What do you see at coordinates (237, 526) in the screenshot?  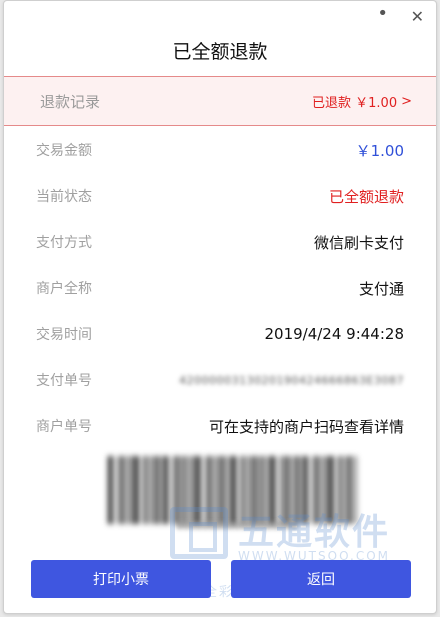 I see `barcode-number: 0000000000000000000` at bounding box center [237, 526].